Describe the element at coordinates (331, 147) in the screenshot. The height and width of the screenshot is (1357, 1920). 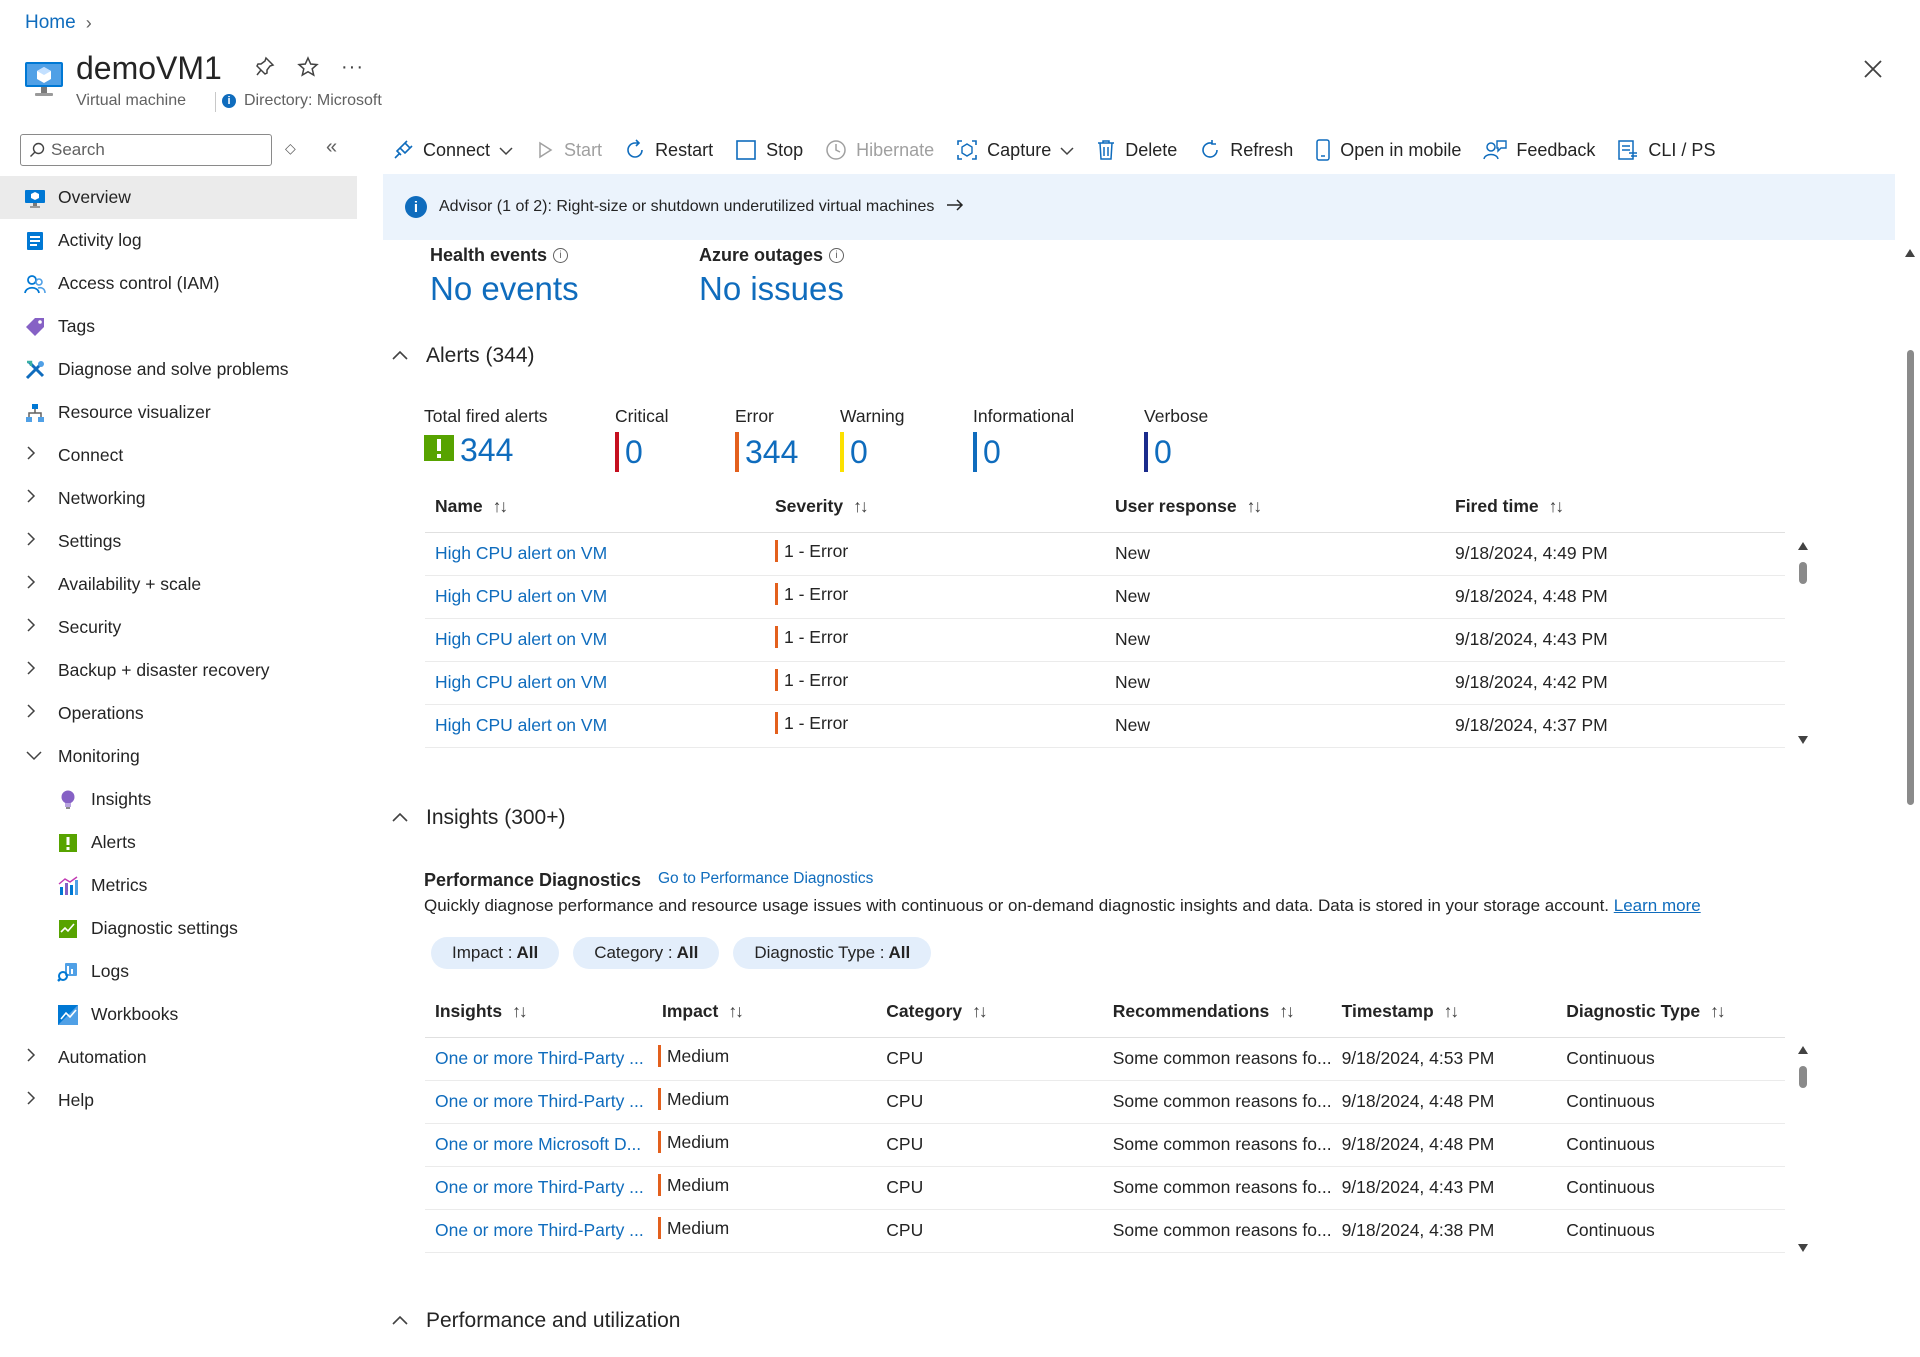
I see `collapse-sidebar-icon: «` at that location.